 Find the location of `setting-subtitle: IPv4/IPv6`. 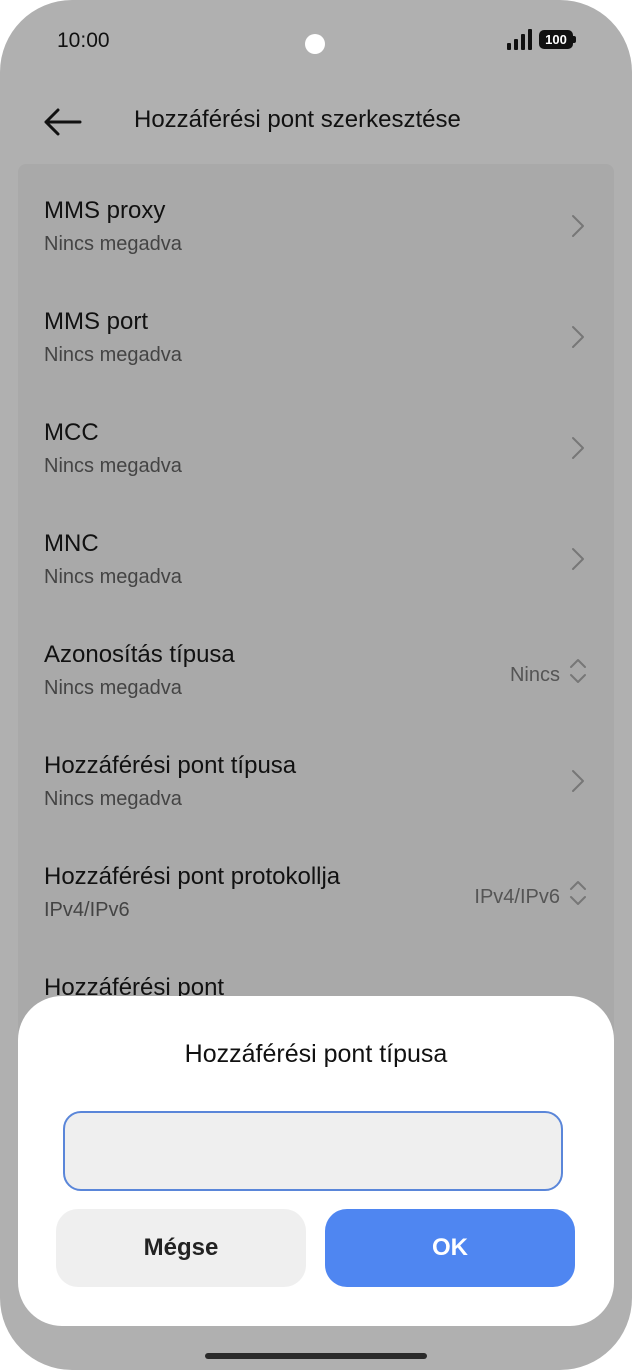

setting-subtitle: IPv4/IPv6 is located at coordinates (87, 910).